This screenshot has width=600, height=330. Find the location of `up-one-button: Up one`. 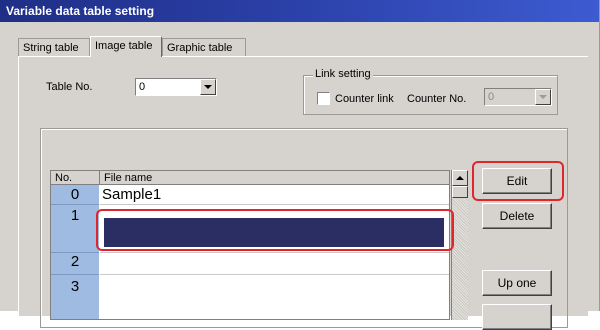

up-one-button: Up one is located at coordinates (517, 283).